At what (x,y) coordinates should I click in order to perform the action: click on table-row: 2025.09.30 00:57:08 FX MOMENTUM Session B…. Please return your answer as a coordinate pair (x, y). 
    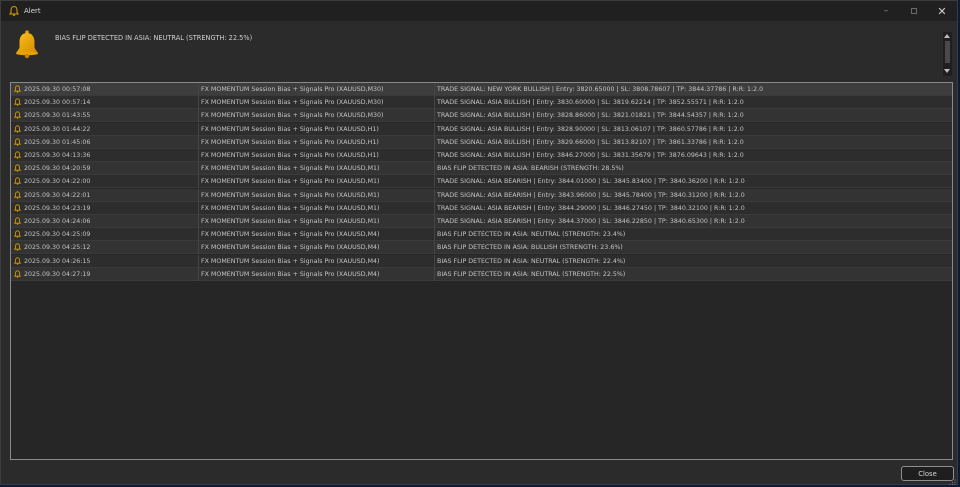
    Looking at the image, I should click on (481, 89).